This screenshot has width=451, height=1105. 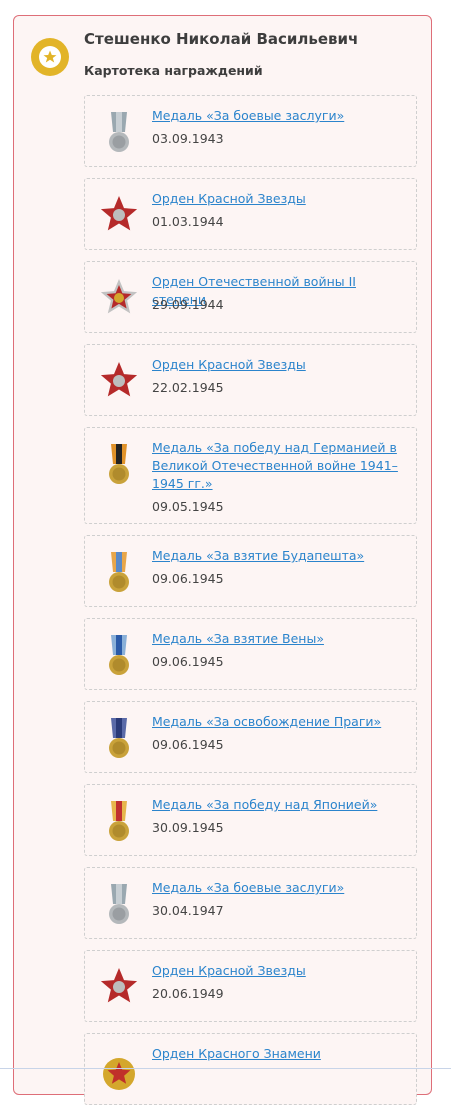 What do you see at coordinates (250, 737) in the screenshot?
I see `award-card: Медаль «За освобождение Праги» 09.06.1945` at bounding box center [250, 737].